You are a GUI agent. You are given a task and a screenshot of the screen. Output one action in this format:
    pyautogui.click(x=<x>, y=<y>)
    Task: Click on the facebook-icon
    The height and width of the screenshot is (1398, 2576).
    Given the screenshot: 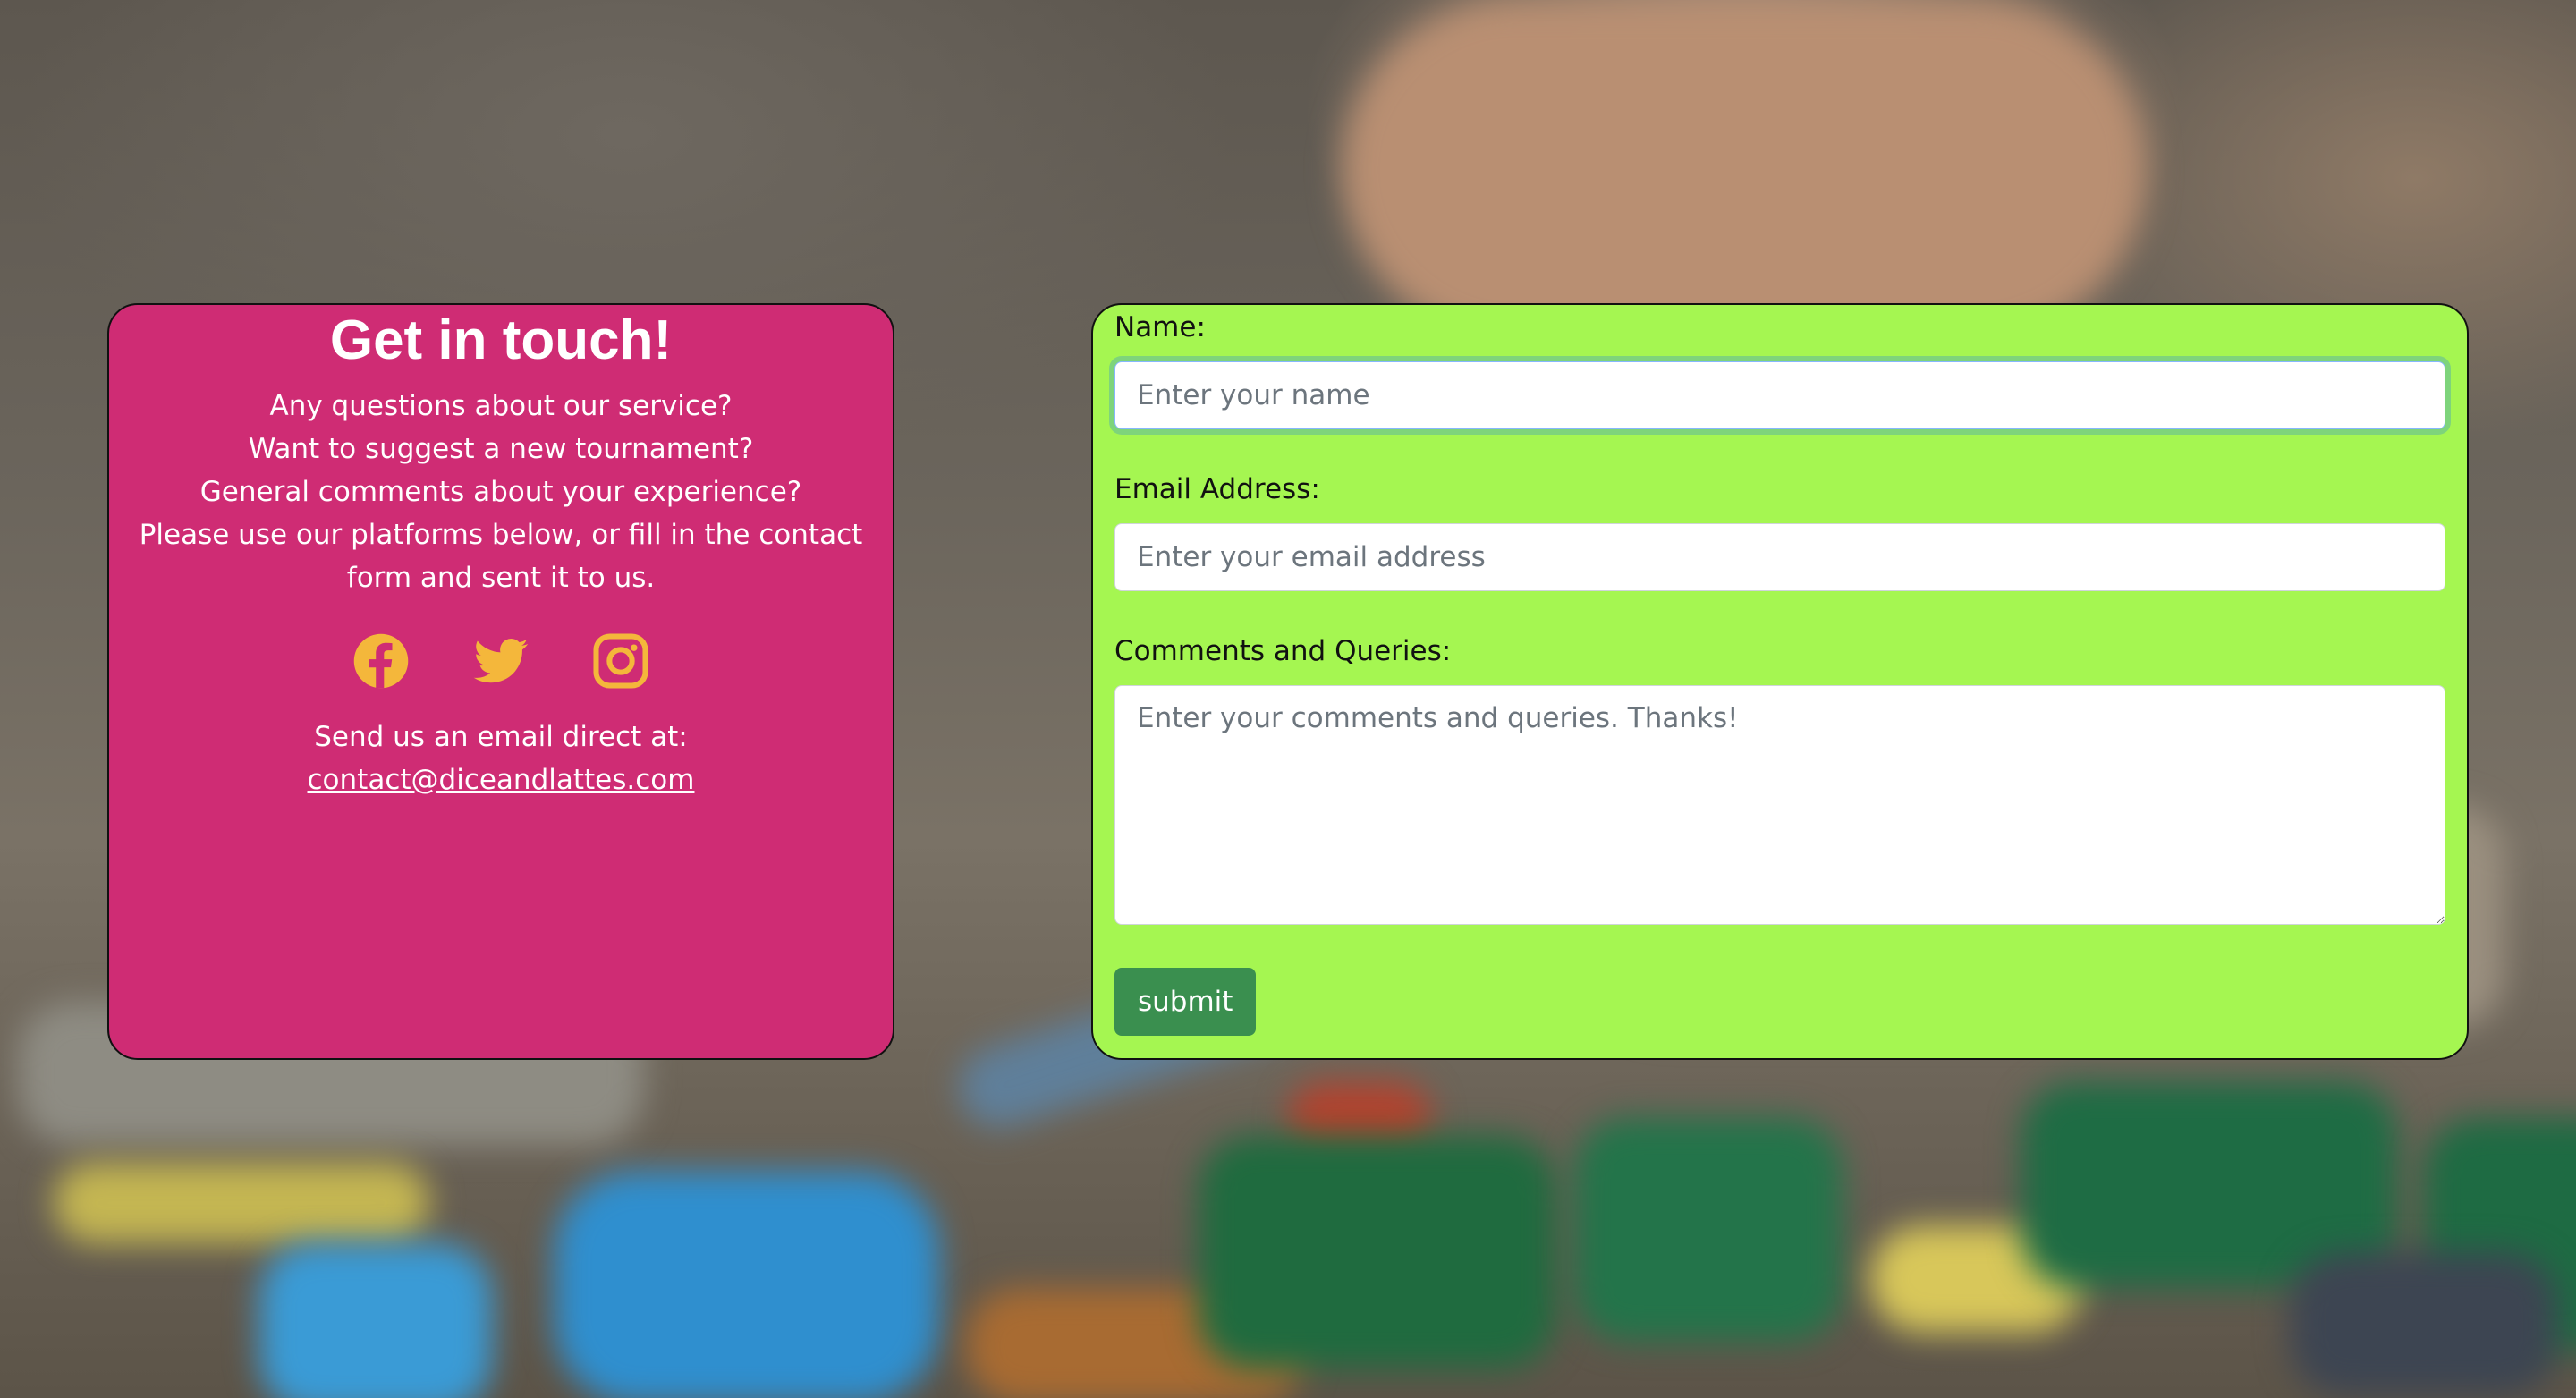 What is the action you would take?
    pyautogui.click(x=381, y=661)
    